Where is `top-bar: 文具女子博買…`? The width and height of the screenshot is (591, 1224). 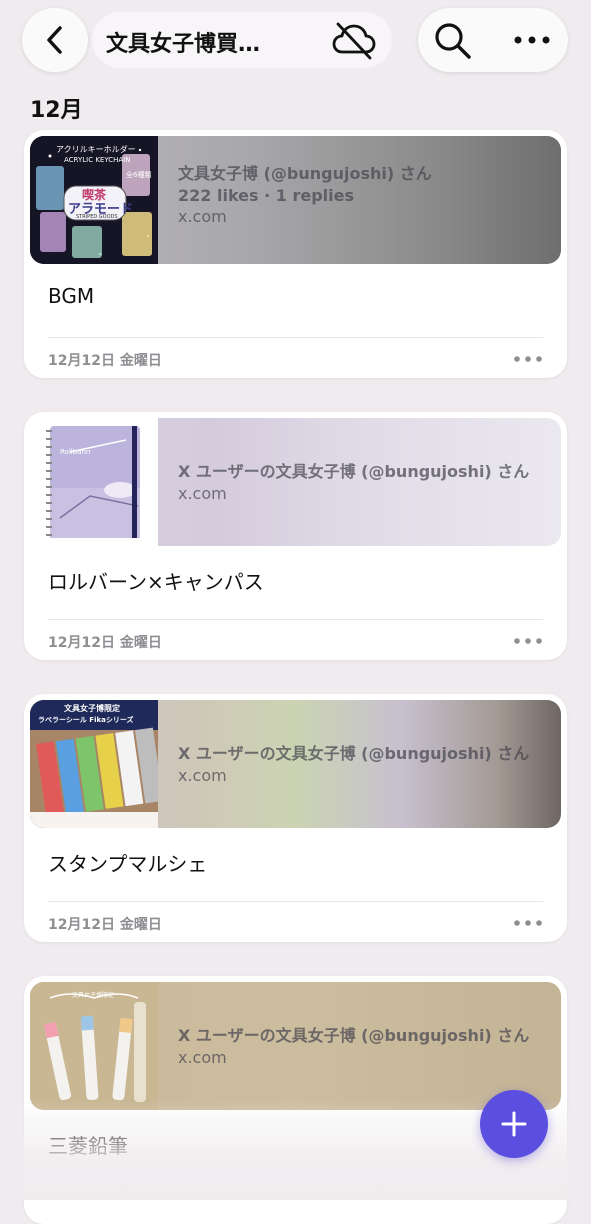
top-bar: 文具女子博買… is located at coordinates (295, 45).